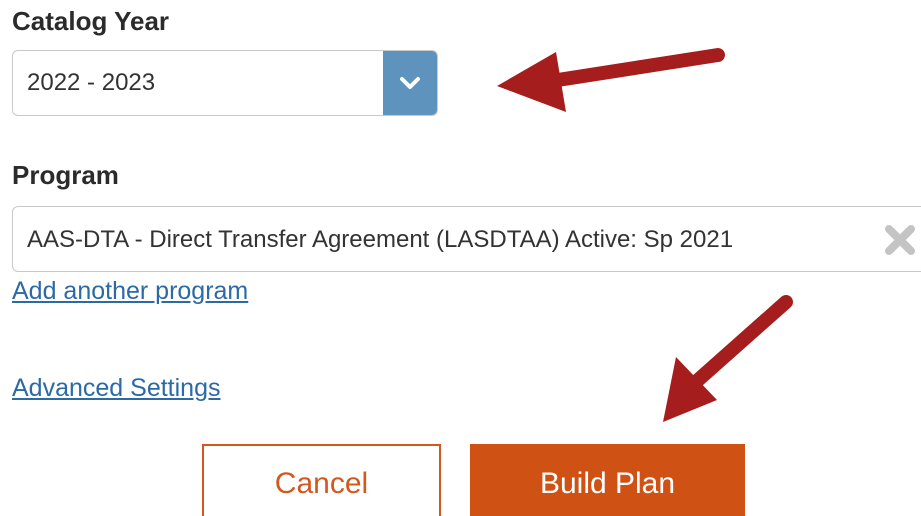 The image size is (921, 516). I want to click on catalog-year-selected-value: 2022 - 2023, so click(91, 82).